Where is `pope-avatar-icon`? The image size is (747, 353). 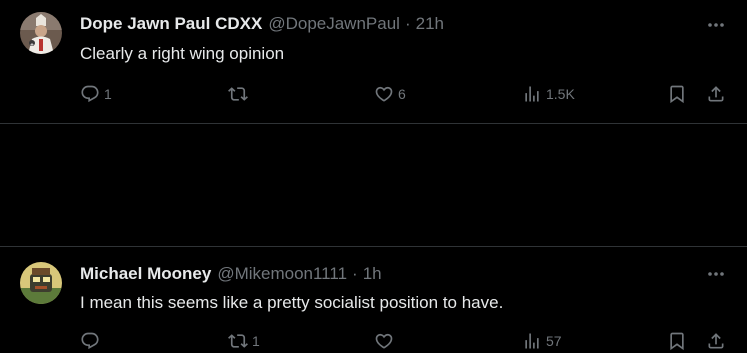 pope-avatar-icon is located at coordinates (41, 33).